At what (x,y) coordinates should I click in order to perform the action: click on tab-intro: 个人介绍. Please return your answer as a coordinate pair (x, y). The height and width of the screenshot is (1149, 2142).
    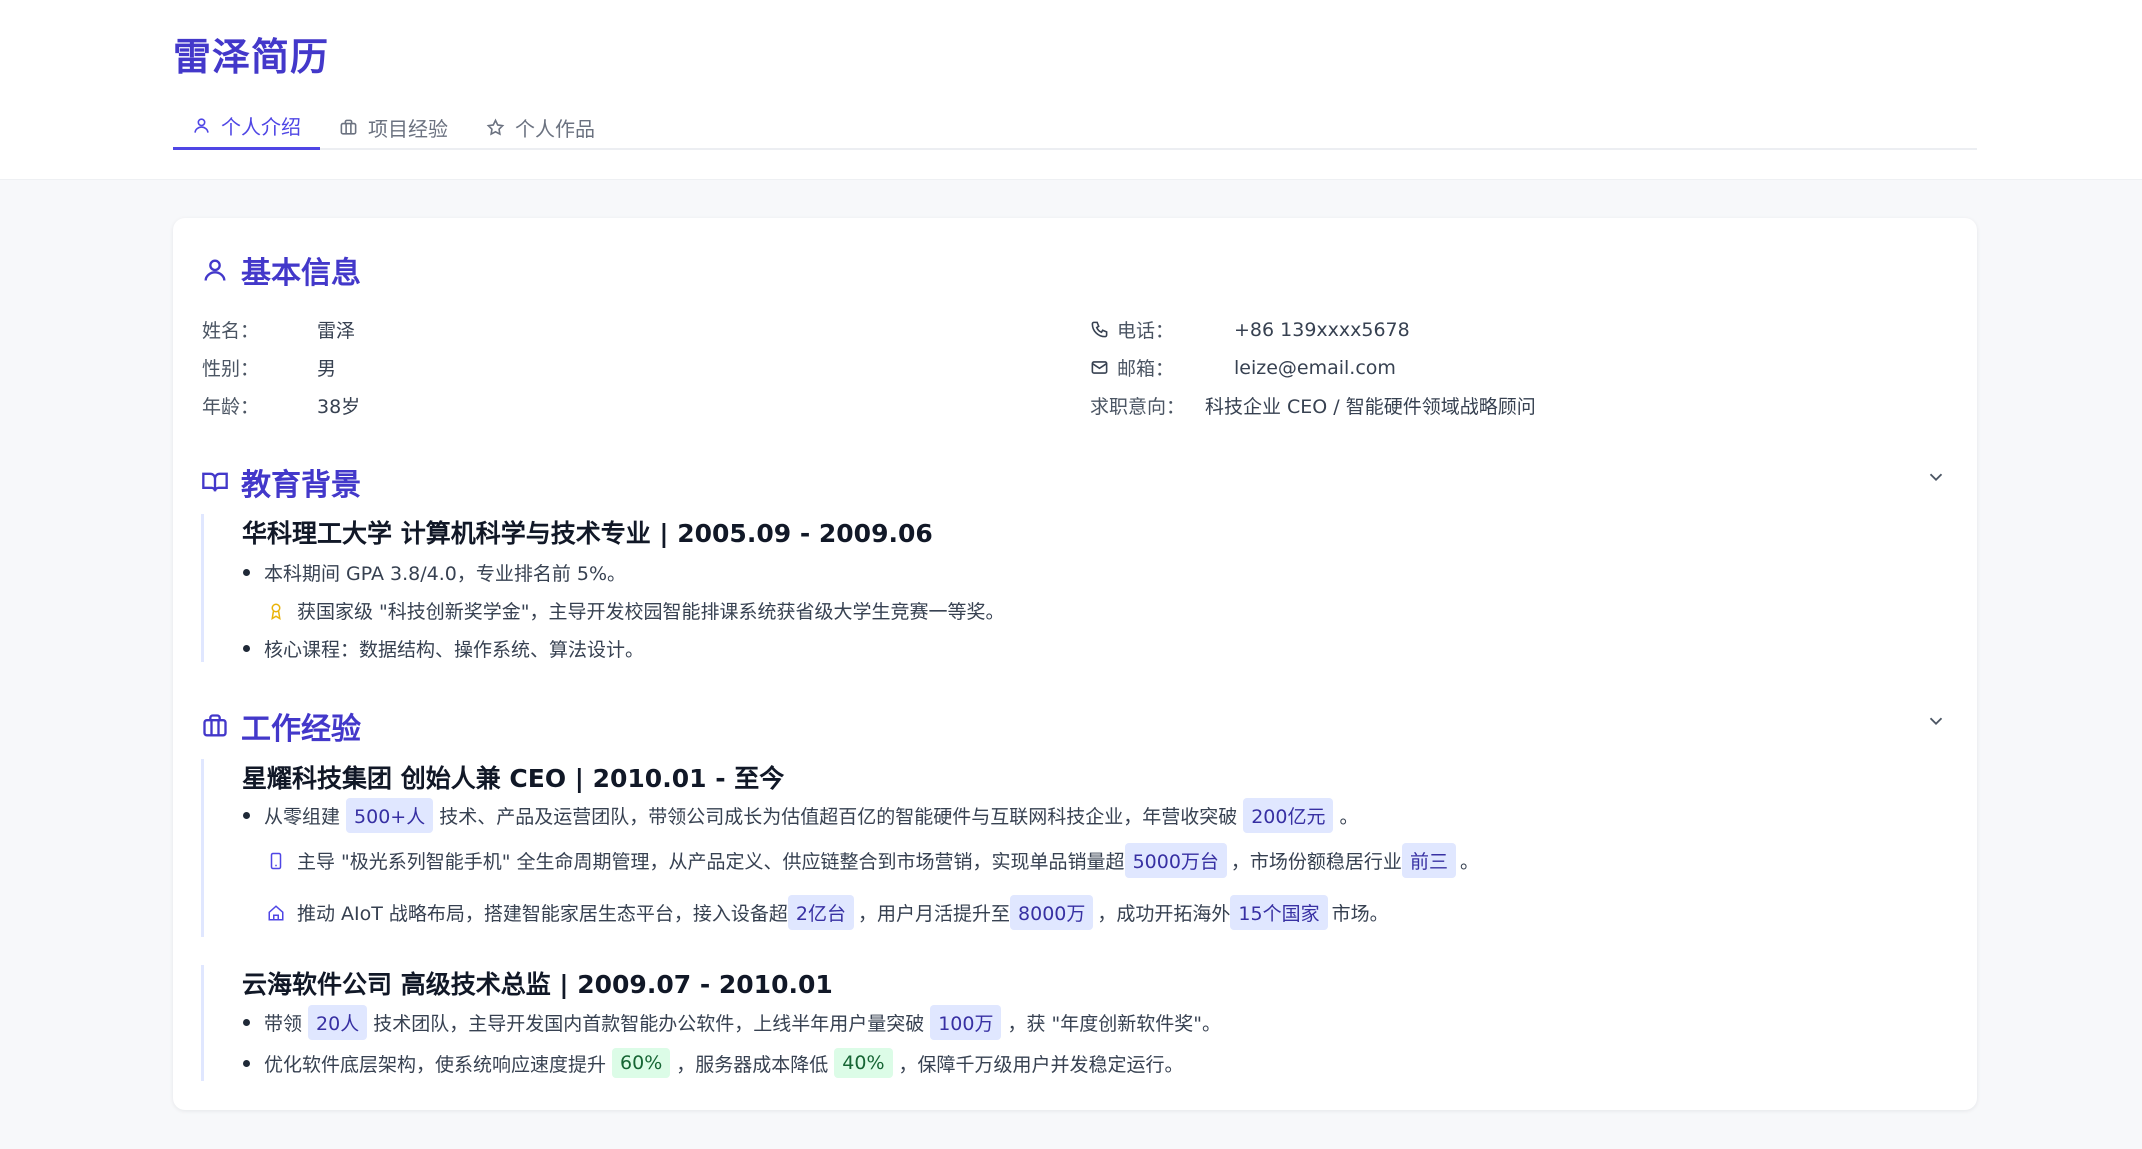
    Looking at the image, I should click on (246, 127).